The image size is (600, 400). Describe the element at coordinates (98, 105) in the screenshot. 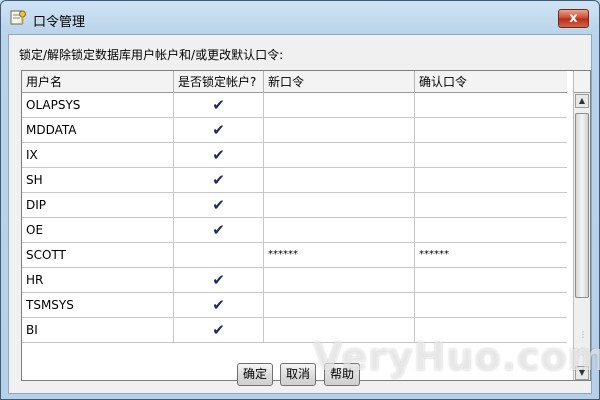

I see `username-cell: OLAPSYS` at that location.